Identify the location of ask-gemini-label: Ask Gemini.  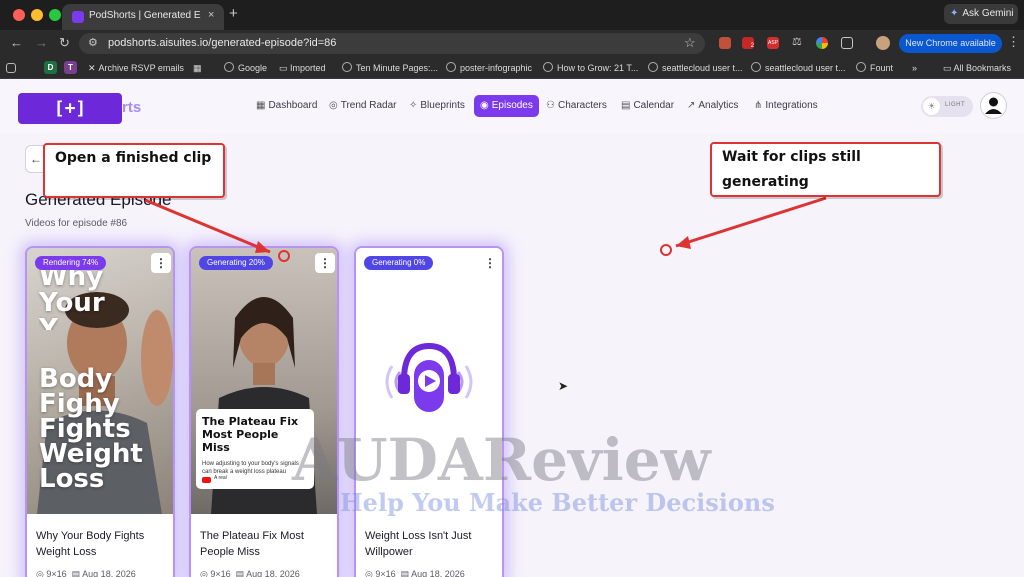
(988, 13).